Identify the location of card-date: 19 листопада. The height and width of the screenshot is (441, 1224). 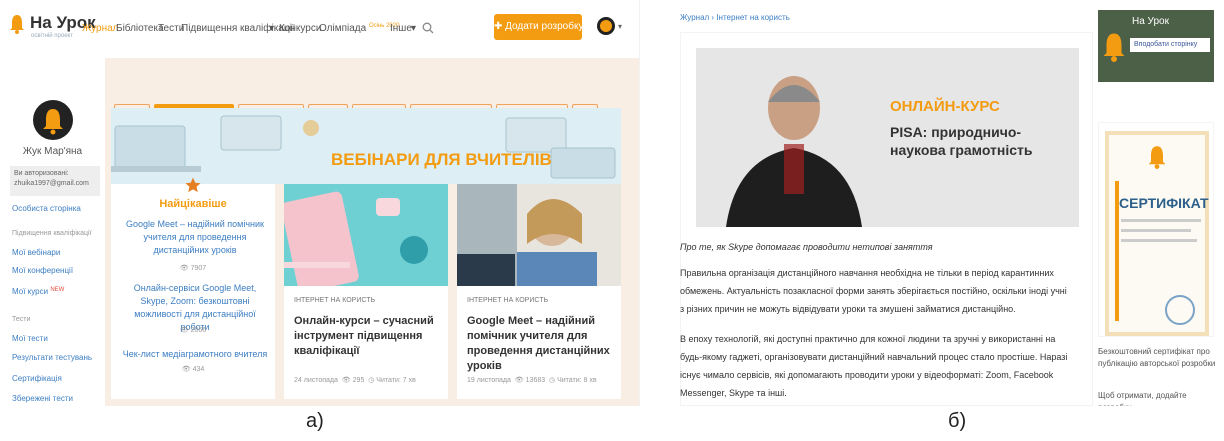
(489, 380).